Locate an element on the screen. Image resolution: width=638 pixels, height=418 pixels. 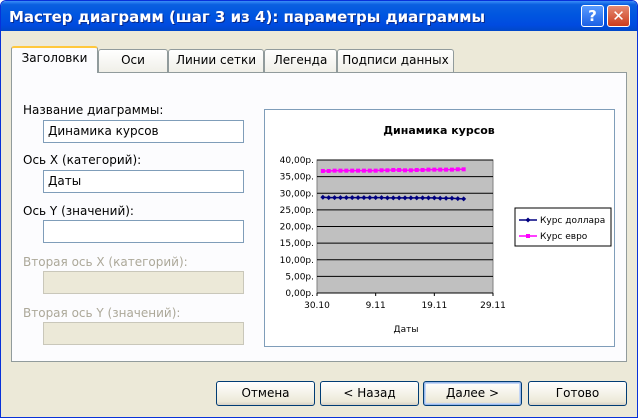
secondary-y-axis-label: Вторая ось Y (значений): is located at coordinates (102, 313).